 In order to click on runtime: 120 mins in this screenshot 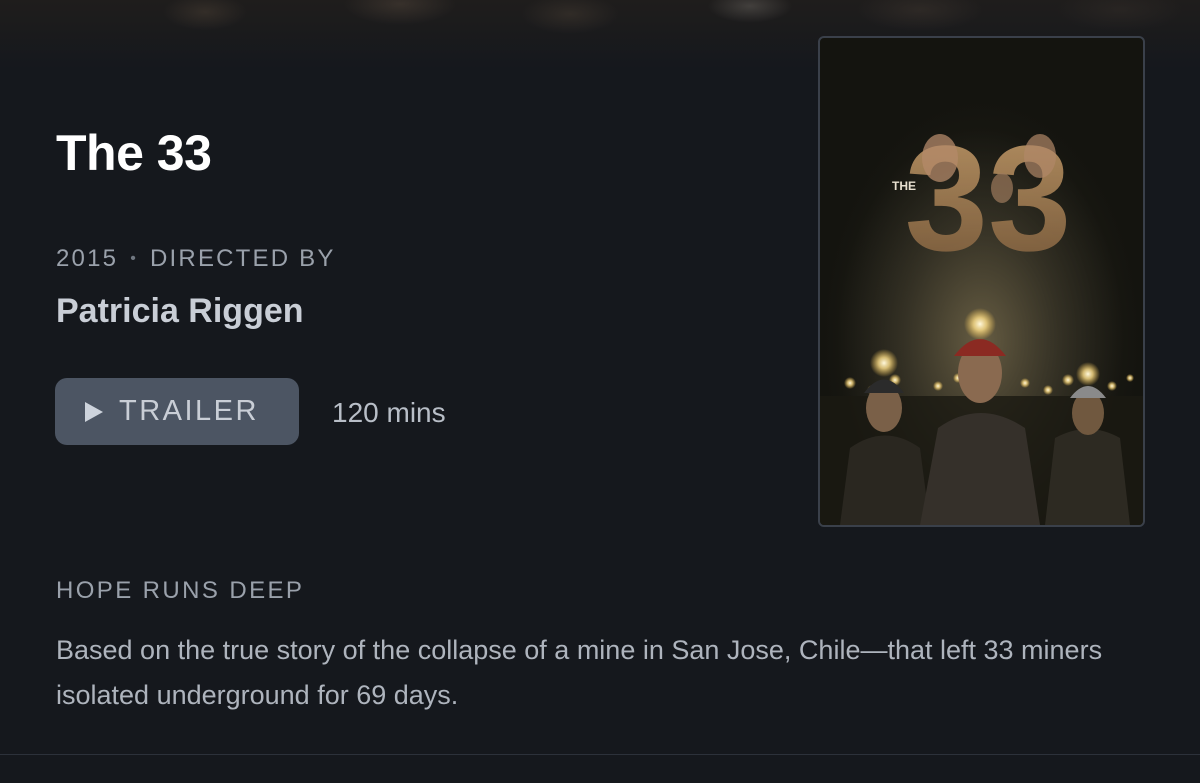, I will do `click(389, 412)`.